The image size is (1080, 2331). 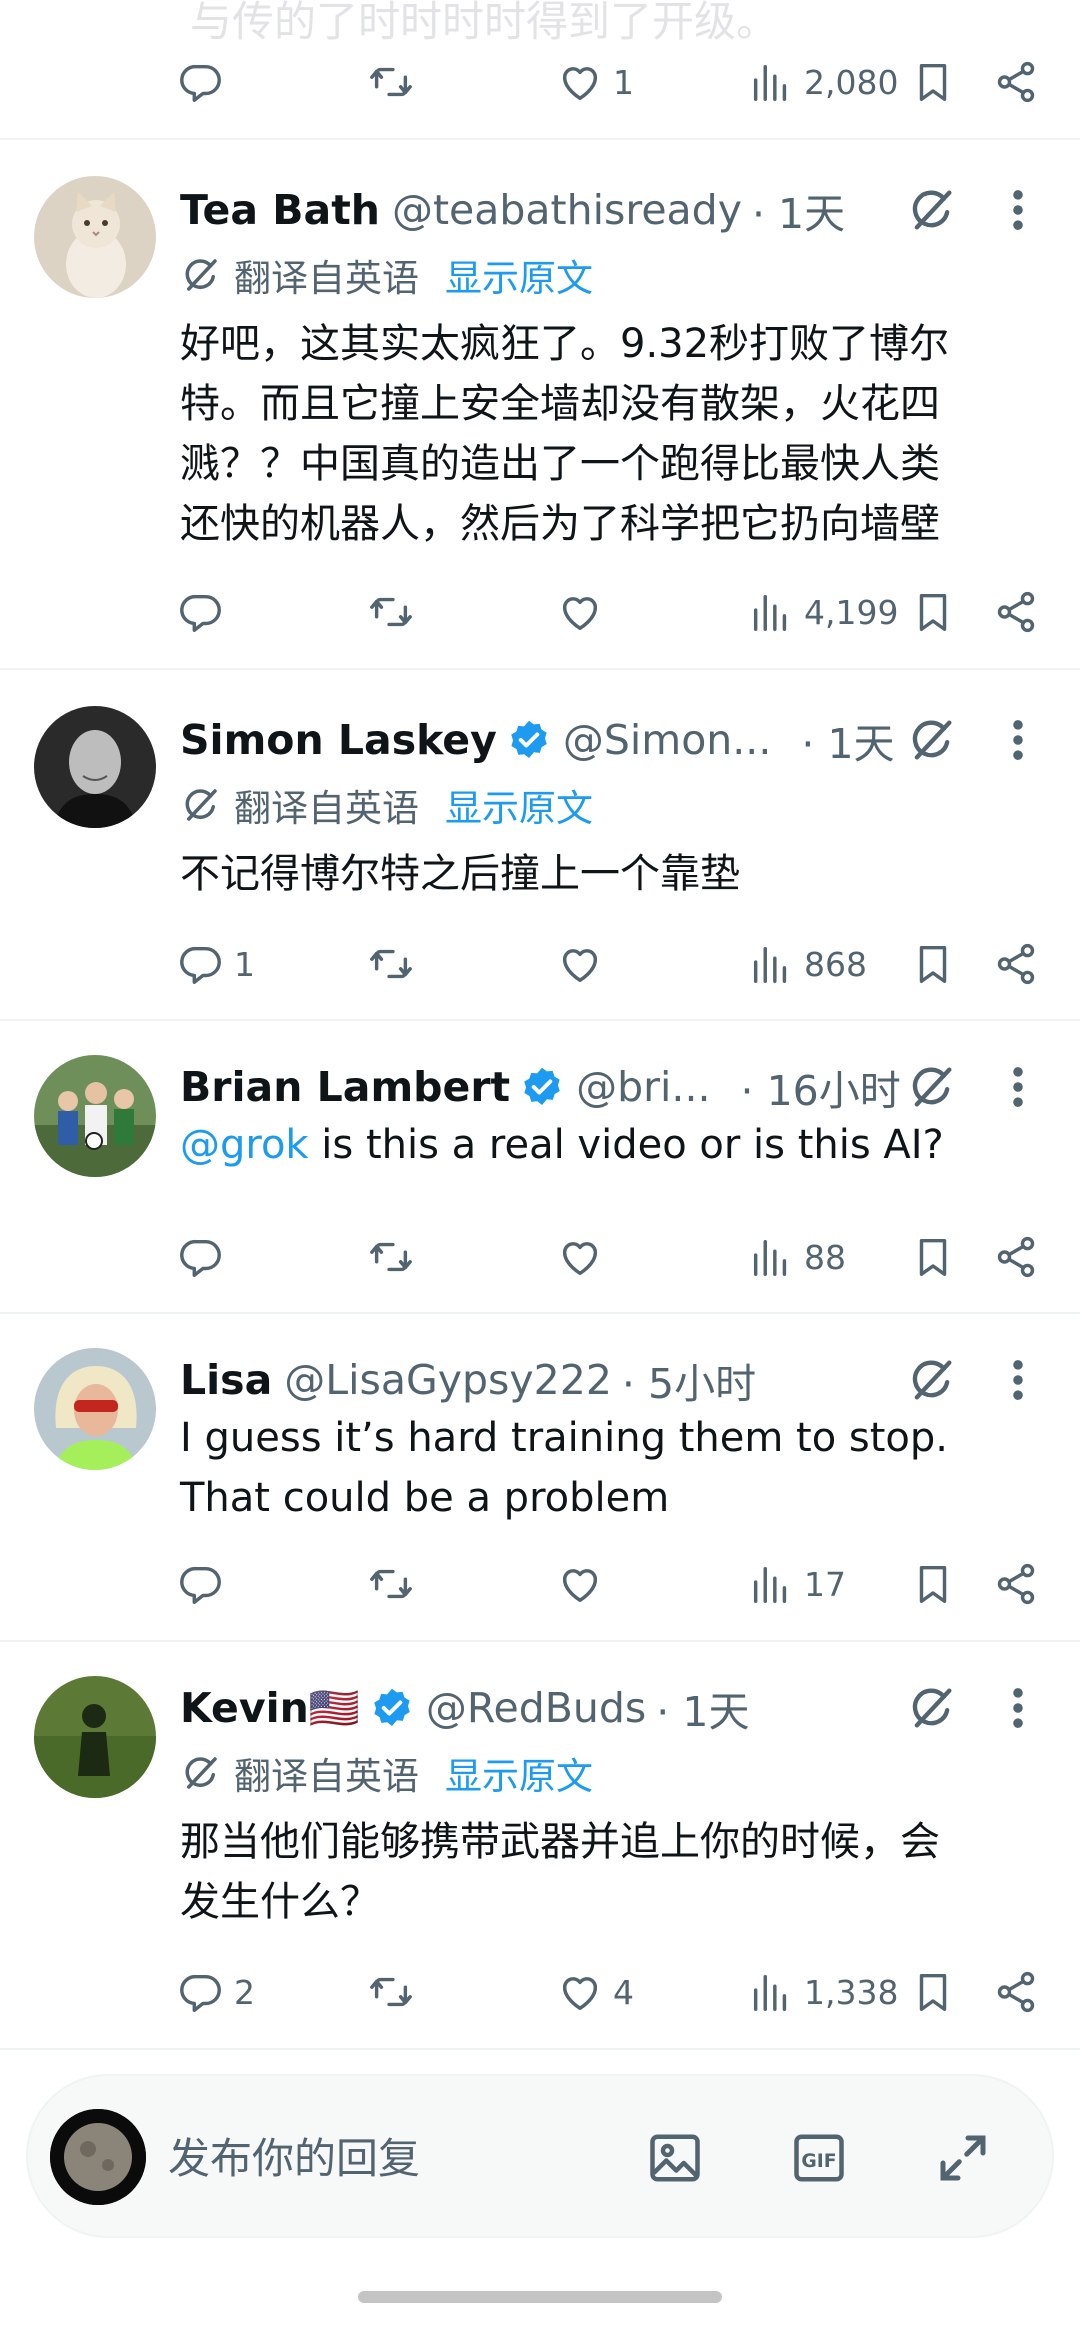 What do you see at coordinates (529, 740) in the screenshot?
I see `verified-badge-icon` at bounding box center [529, 740].